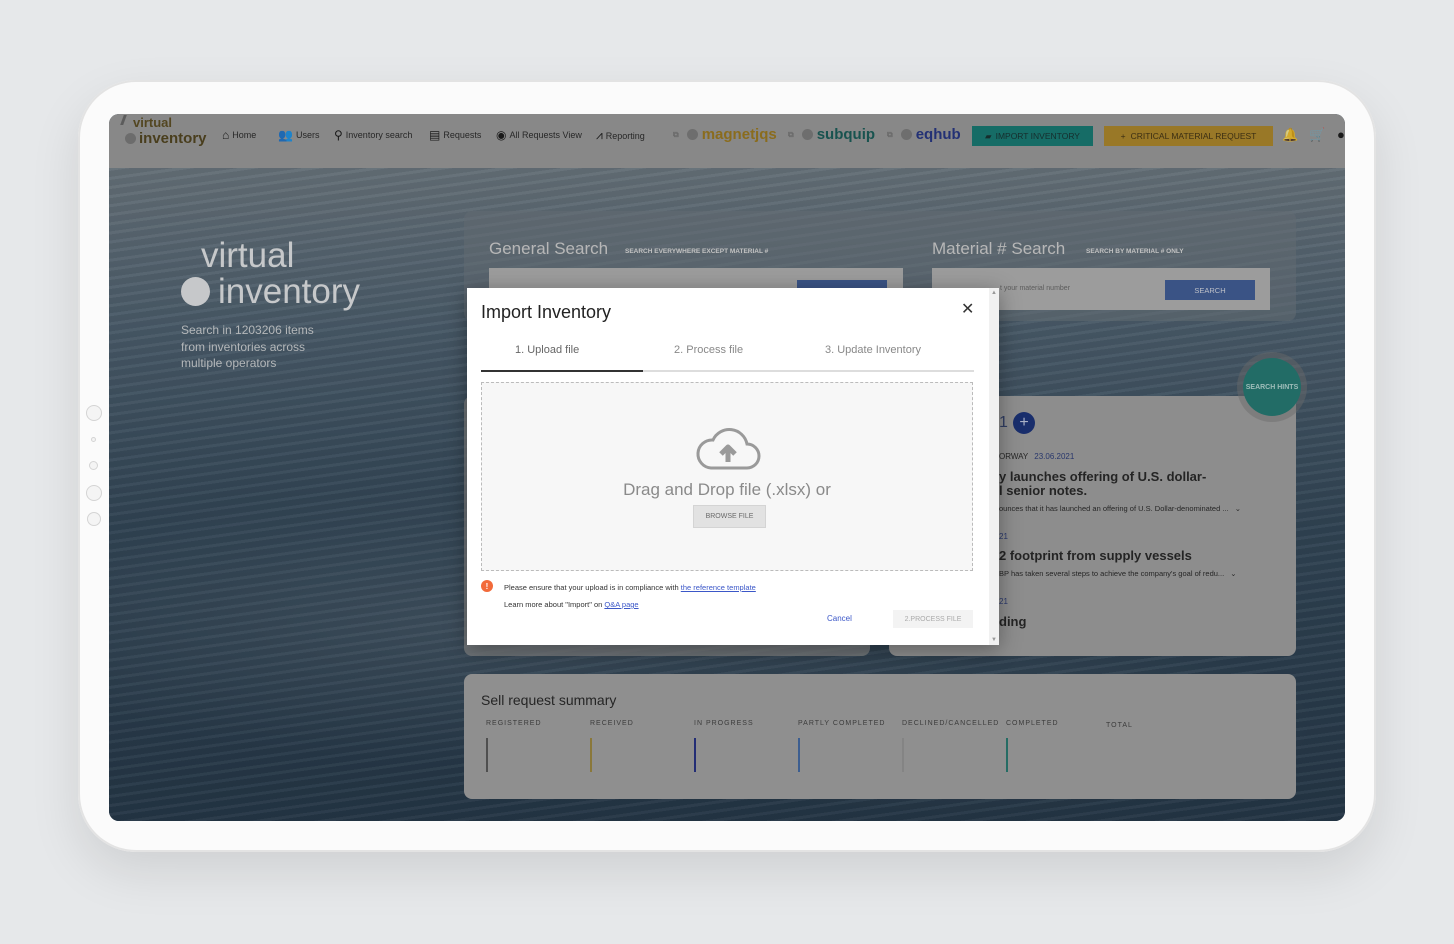 The image size is (1454, 944). Describe the element at coordinates (967, 309) in the screenshot. I see `close-icon: ✕` at that location.